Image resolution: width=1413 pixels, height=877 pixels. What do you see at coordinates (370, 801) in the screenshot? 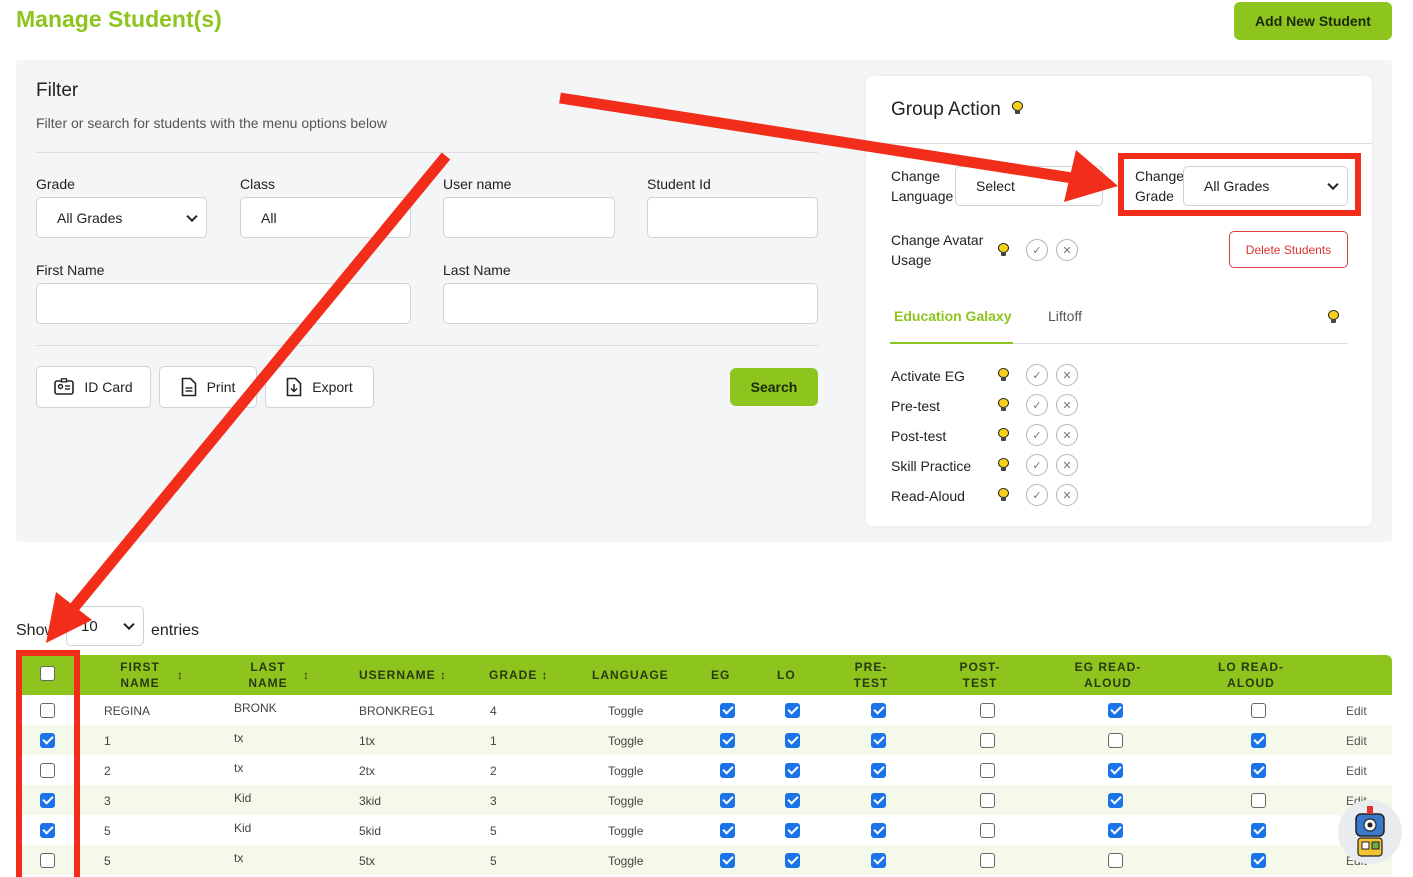
I see `cell-username: 3kid` at bounding box center [370, 801].